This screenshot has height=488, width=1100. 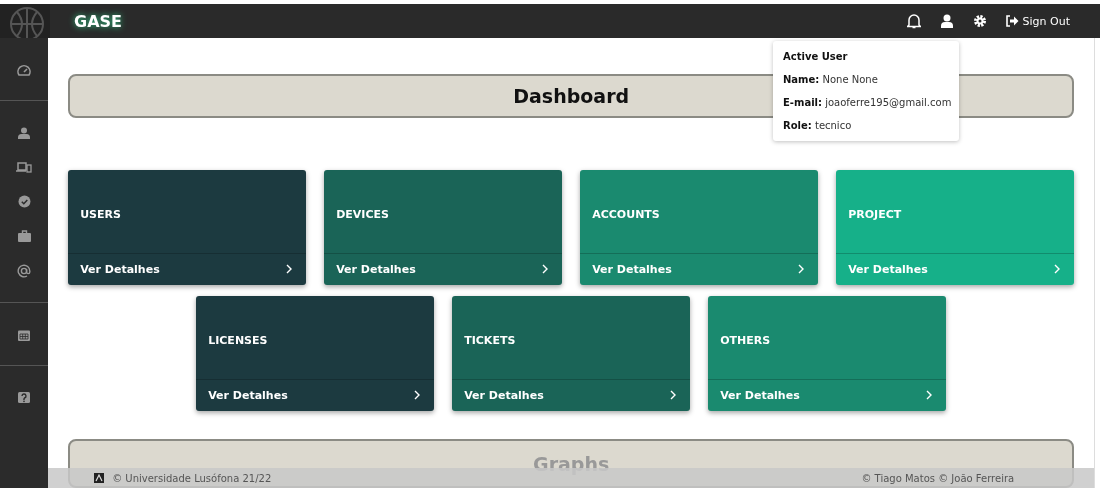 What do you see at coordinates (24, 201) in the screenshot?
I see `check-badge-icon` at bounding box center [24, 201].